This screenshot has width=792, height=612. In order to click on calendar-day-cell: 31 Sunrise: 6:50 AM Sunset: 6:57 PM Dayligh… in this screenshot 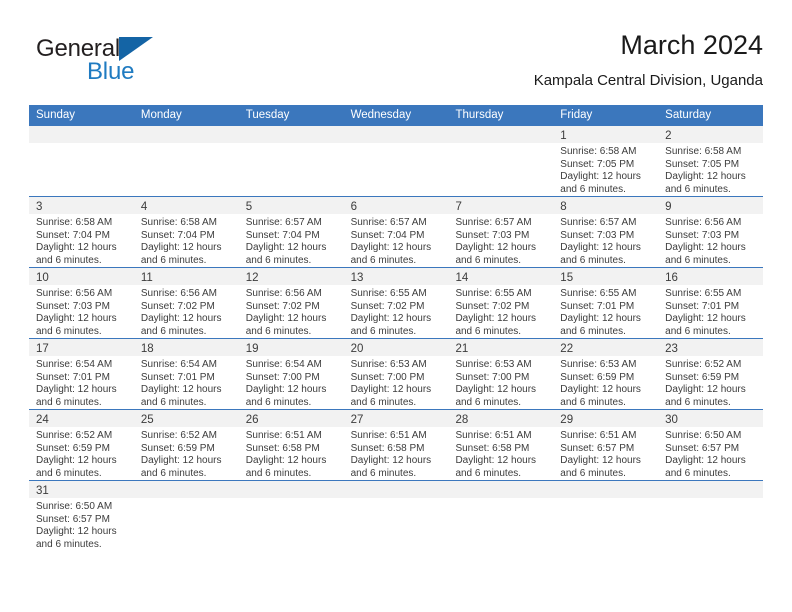, I will do `click(81, 517)`.